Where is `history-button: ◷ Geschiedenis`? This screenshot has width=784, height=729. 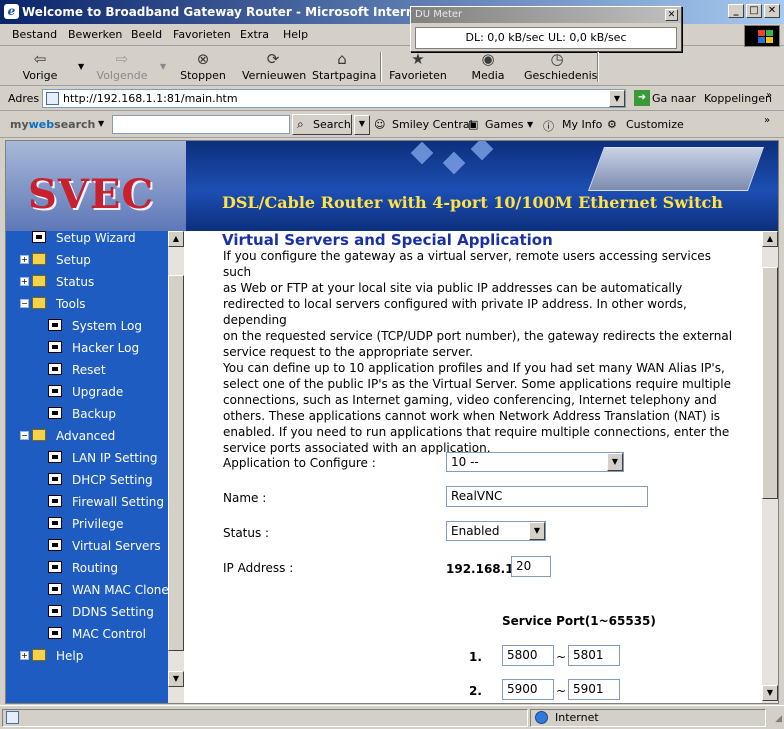 history-button: ◷ Geschiedenis is located at coordinates (560, 66).